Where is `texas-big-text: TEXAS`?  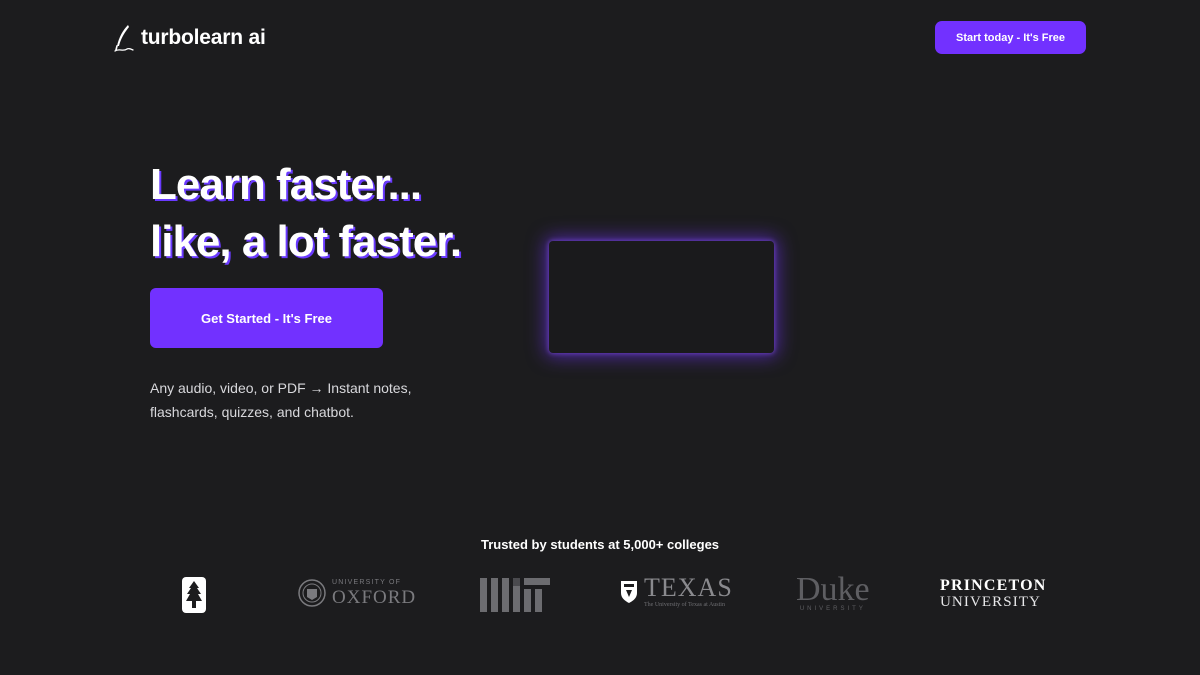 texas-big-text: TEXAS is located at coordinates (688, 587).